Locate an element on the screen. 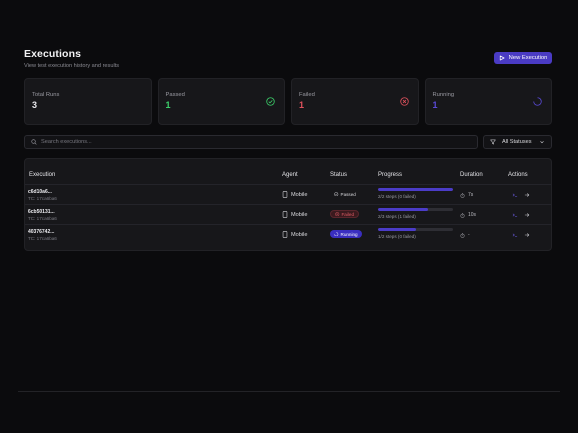 This screenshot has width=578, height=433. page-title: Executions is located at coordinates (53, 54).